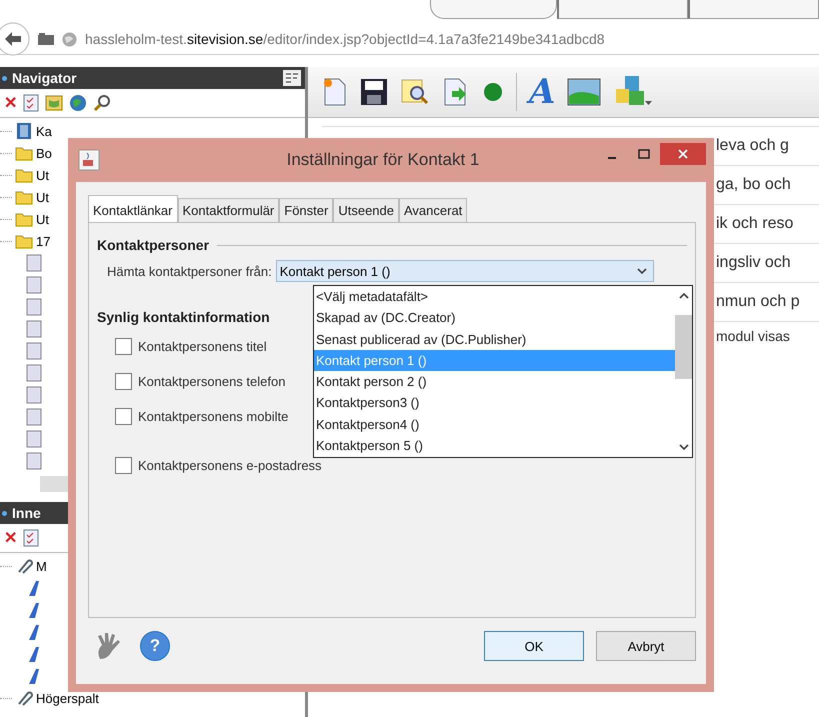  Describe the element at coordinates (753, 263) in the screenshot. I see `content-text: ingsliv och` at that location.